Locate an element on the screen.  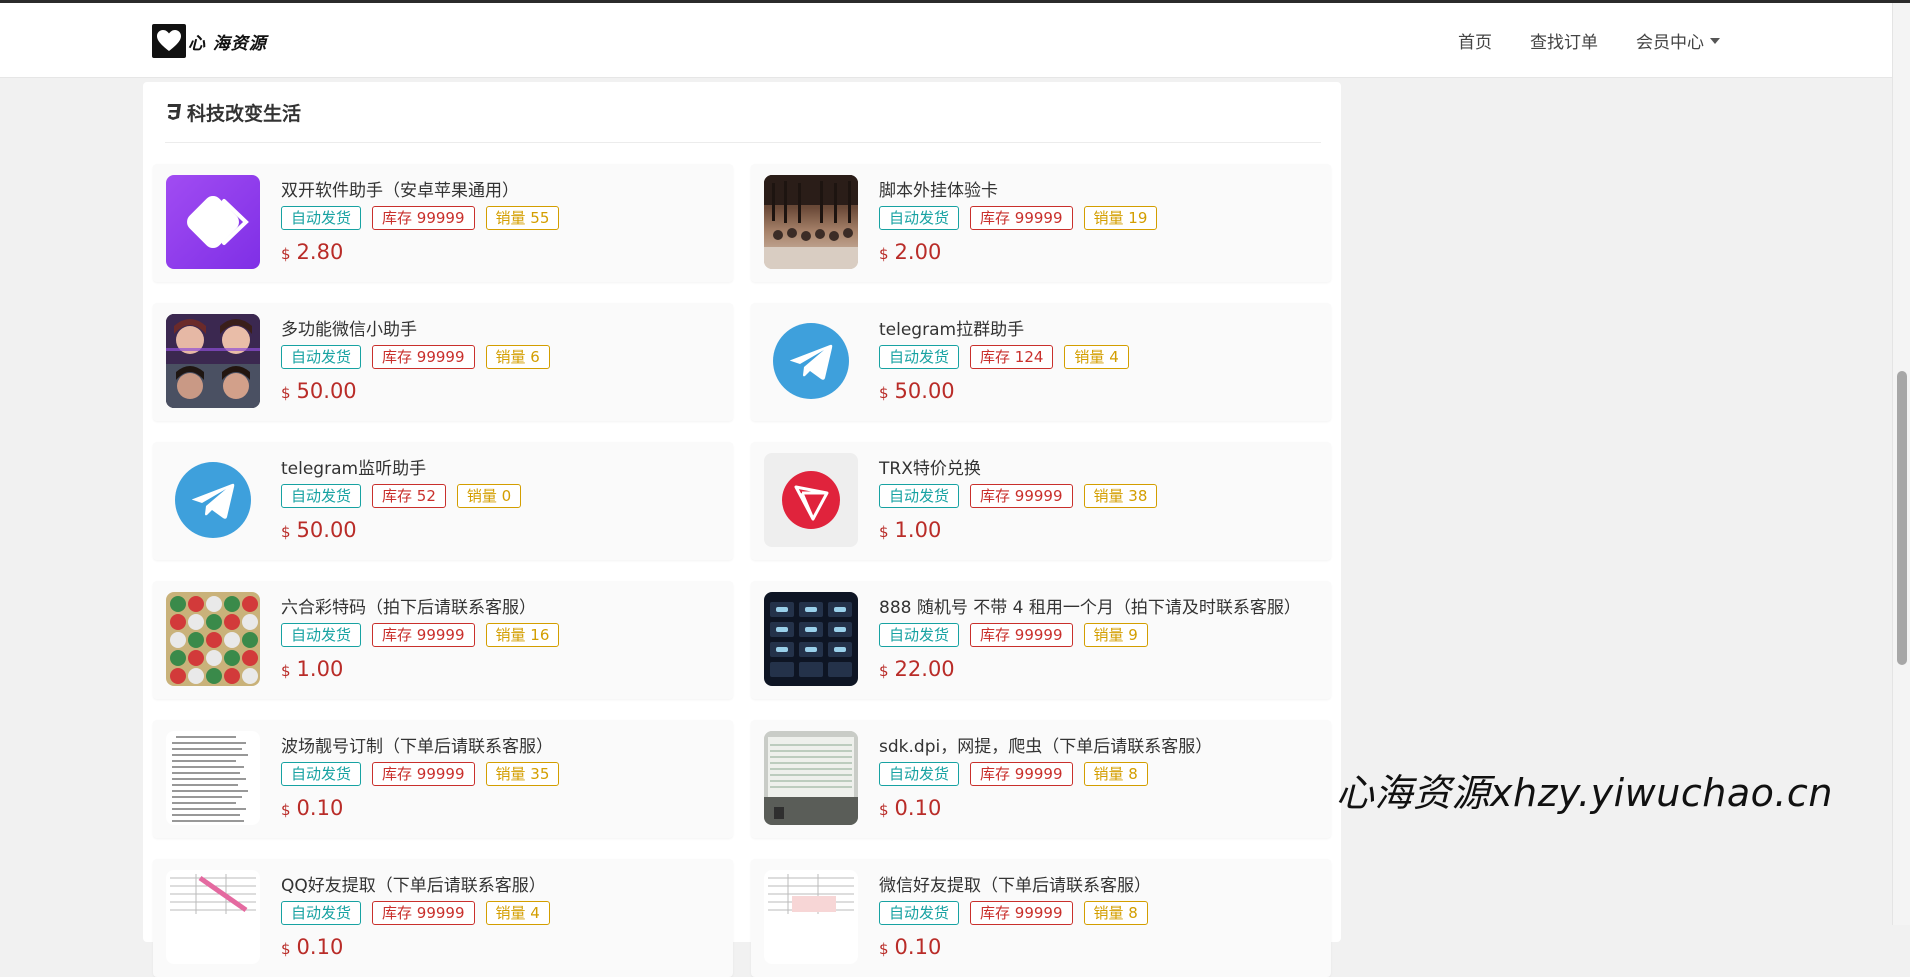
product-tags: 自动发货 库存 99999 销量 6 is located at coordinates (421, 357).